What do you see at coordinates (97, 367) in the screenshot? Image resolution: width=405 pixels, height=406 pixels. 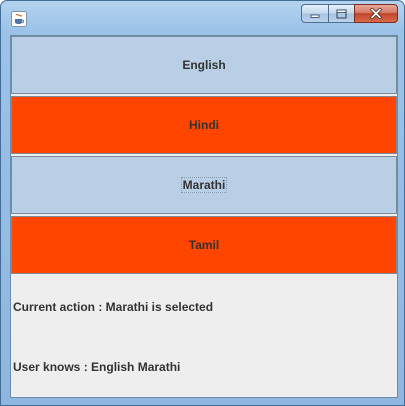 I see `user-knows-label: User knows : English Marathi` at bounding box center [97, 367].